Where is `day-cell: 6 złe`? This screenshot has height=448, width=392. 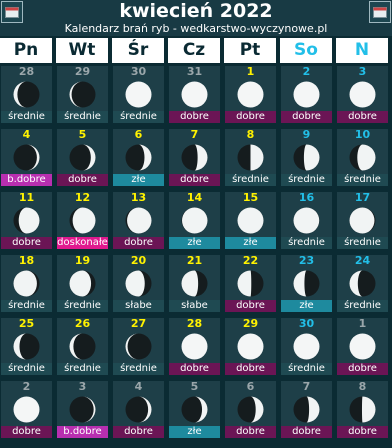 day-cell: 6 złe is located at coordinates (138, 157).